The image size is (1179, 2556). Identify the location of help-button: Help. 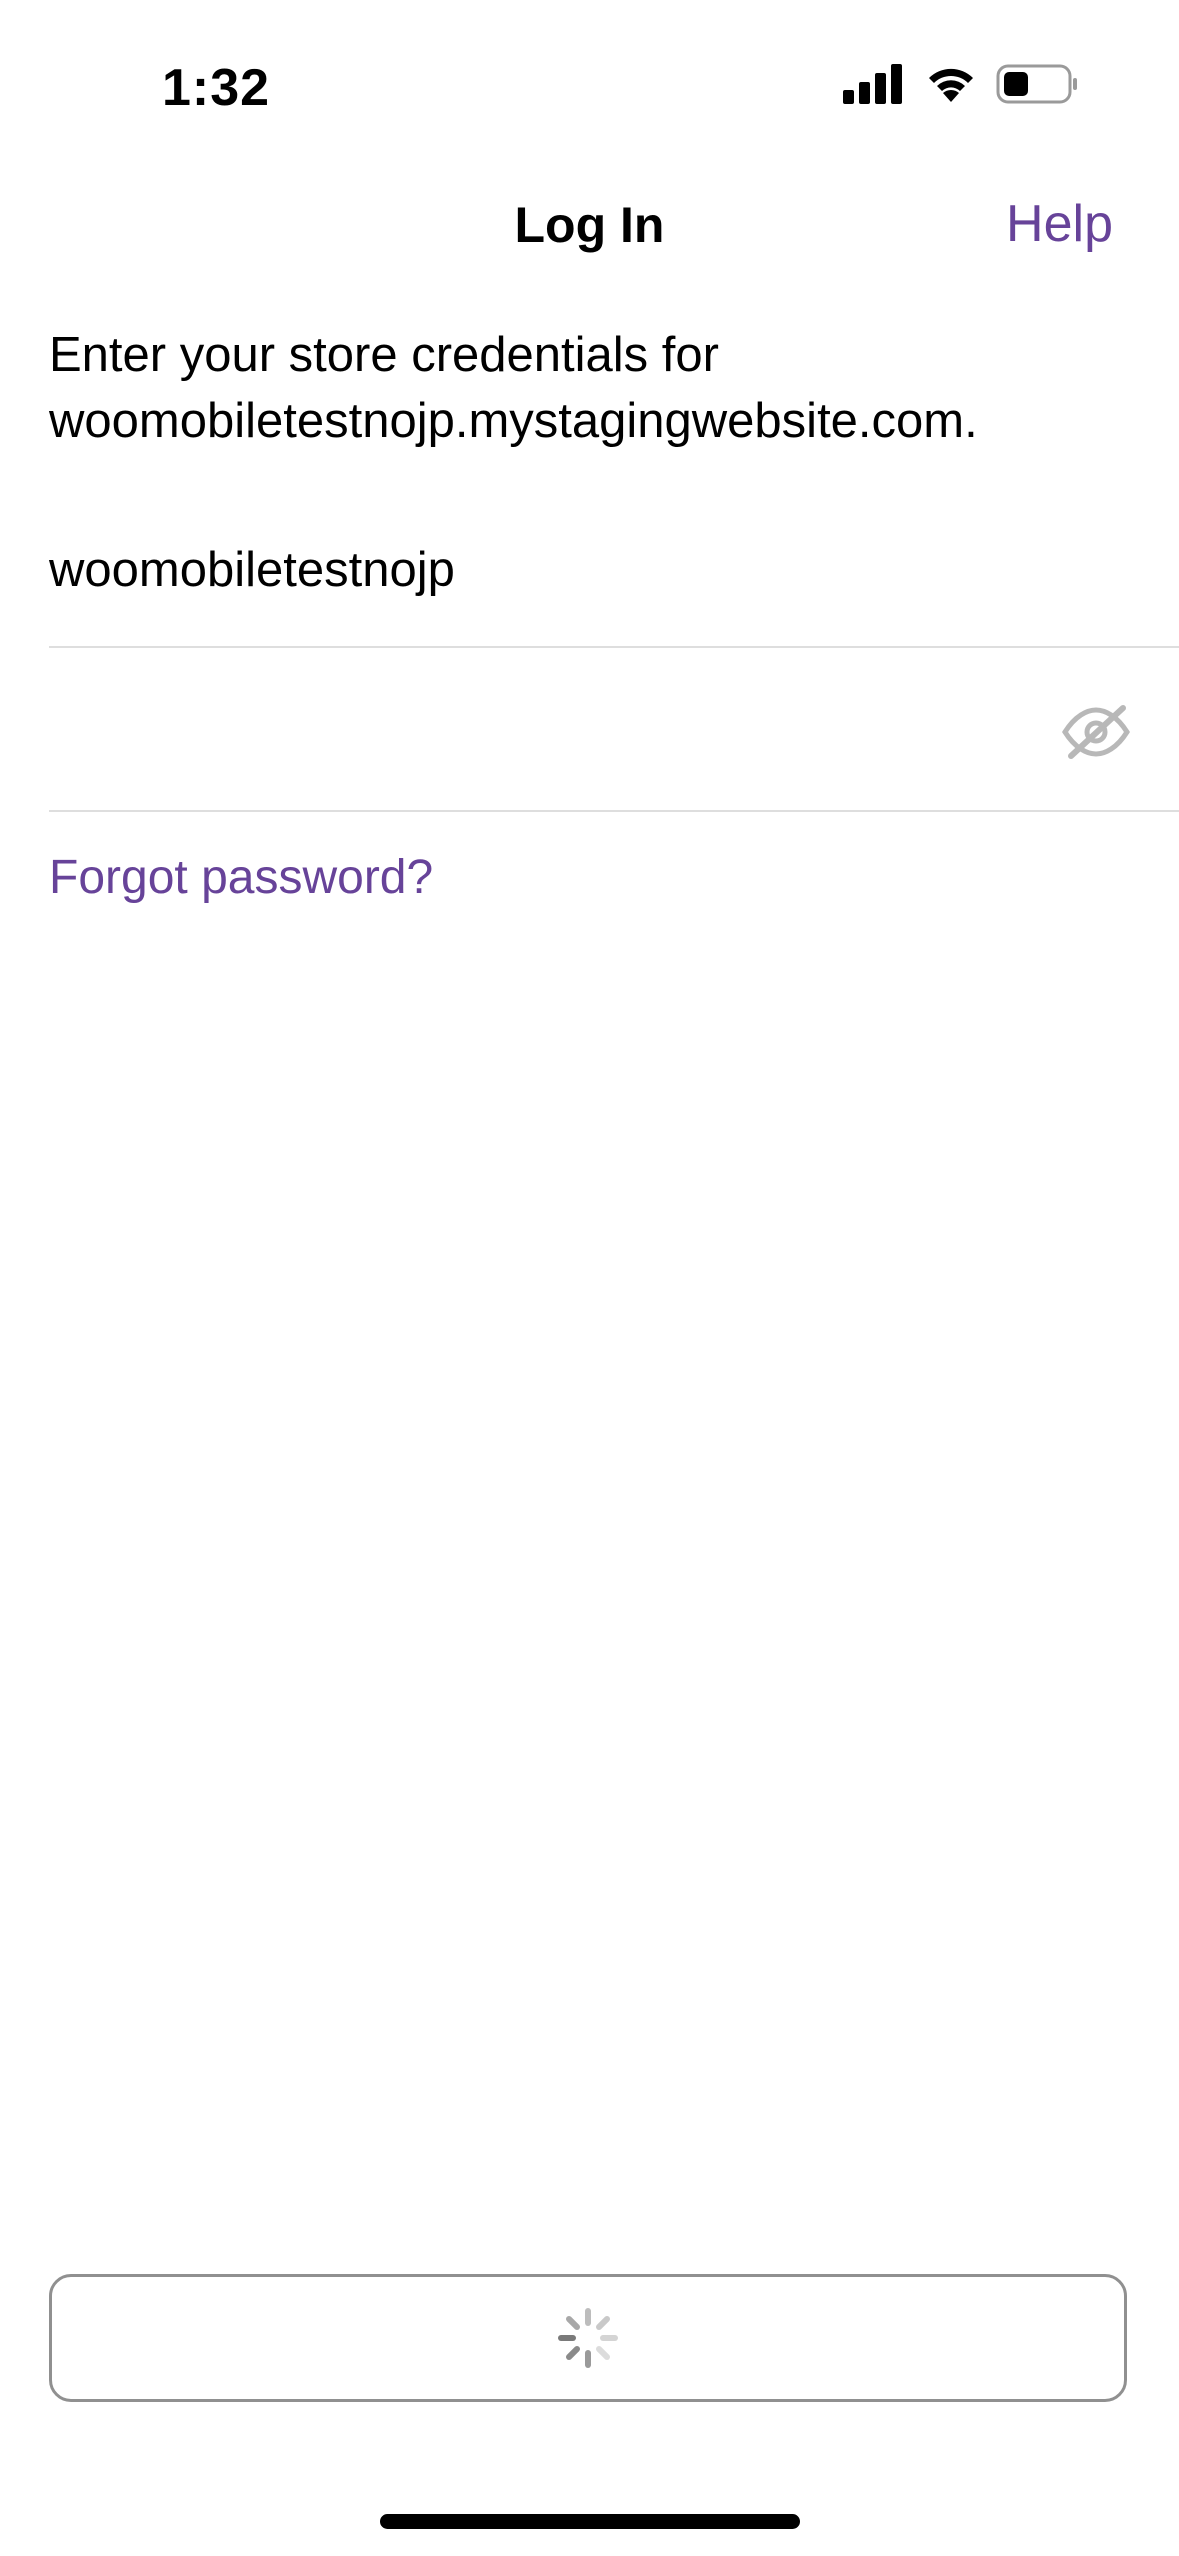
(1059, 224).